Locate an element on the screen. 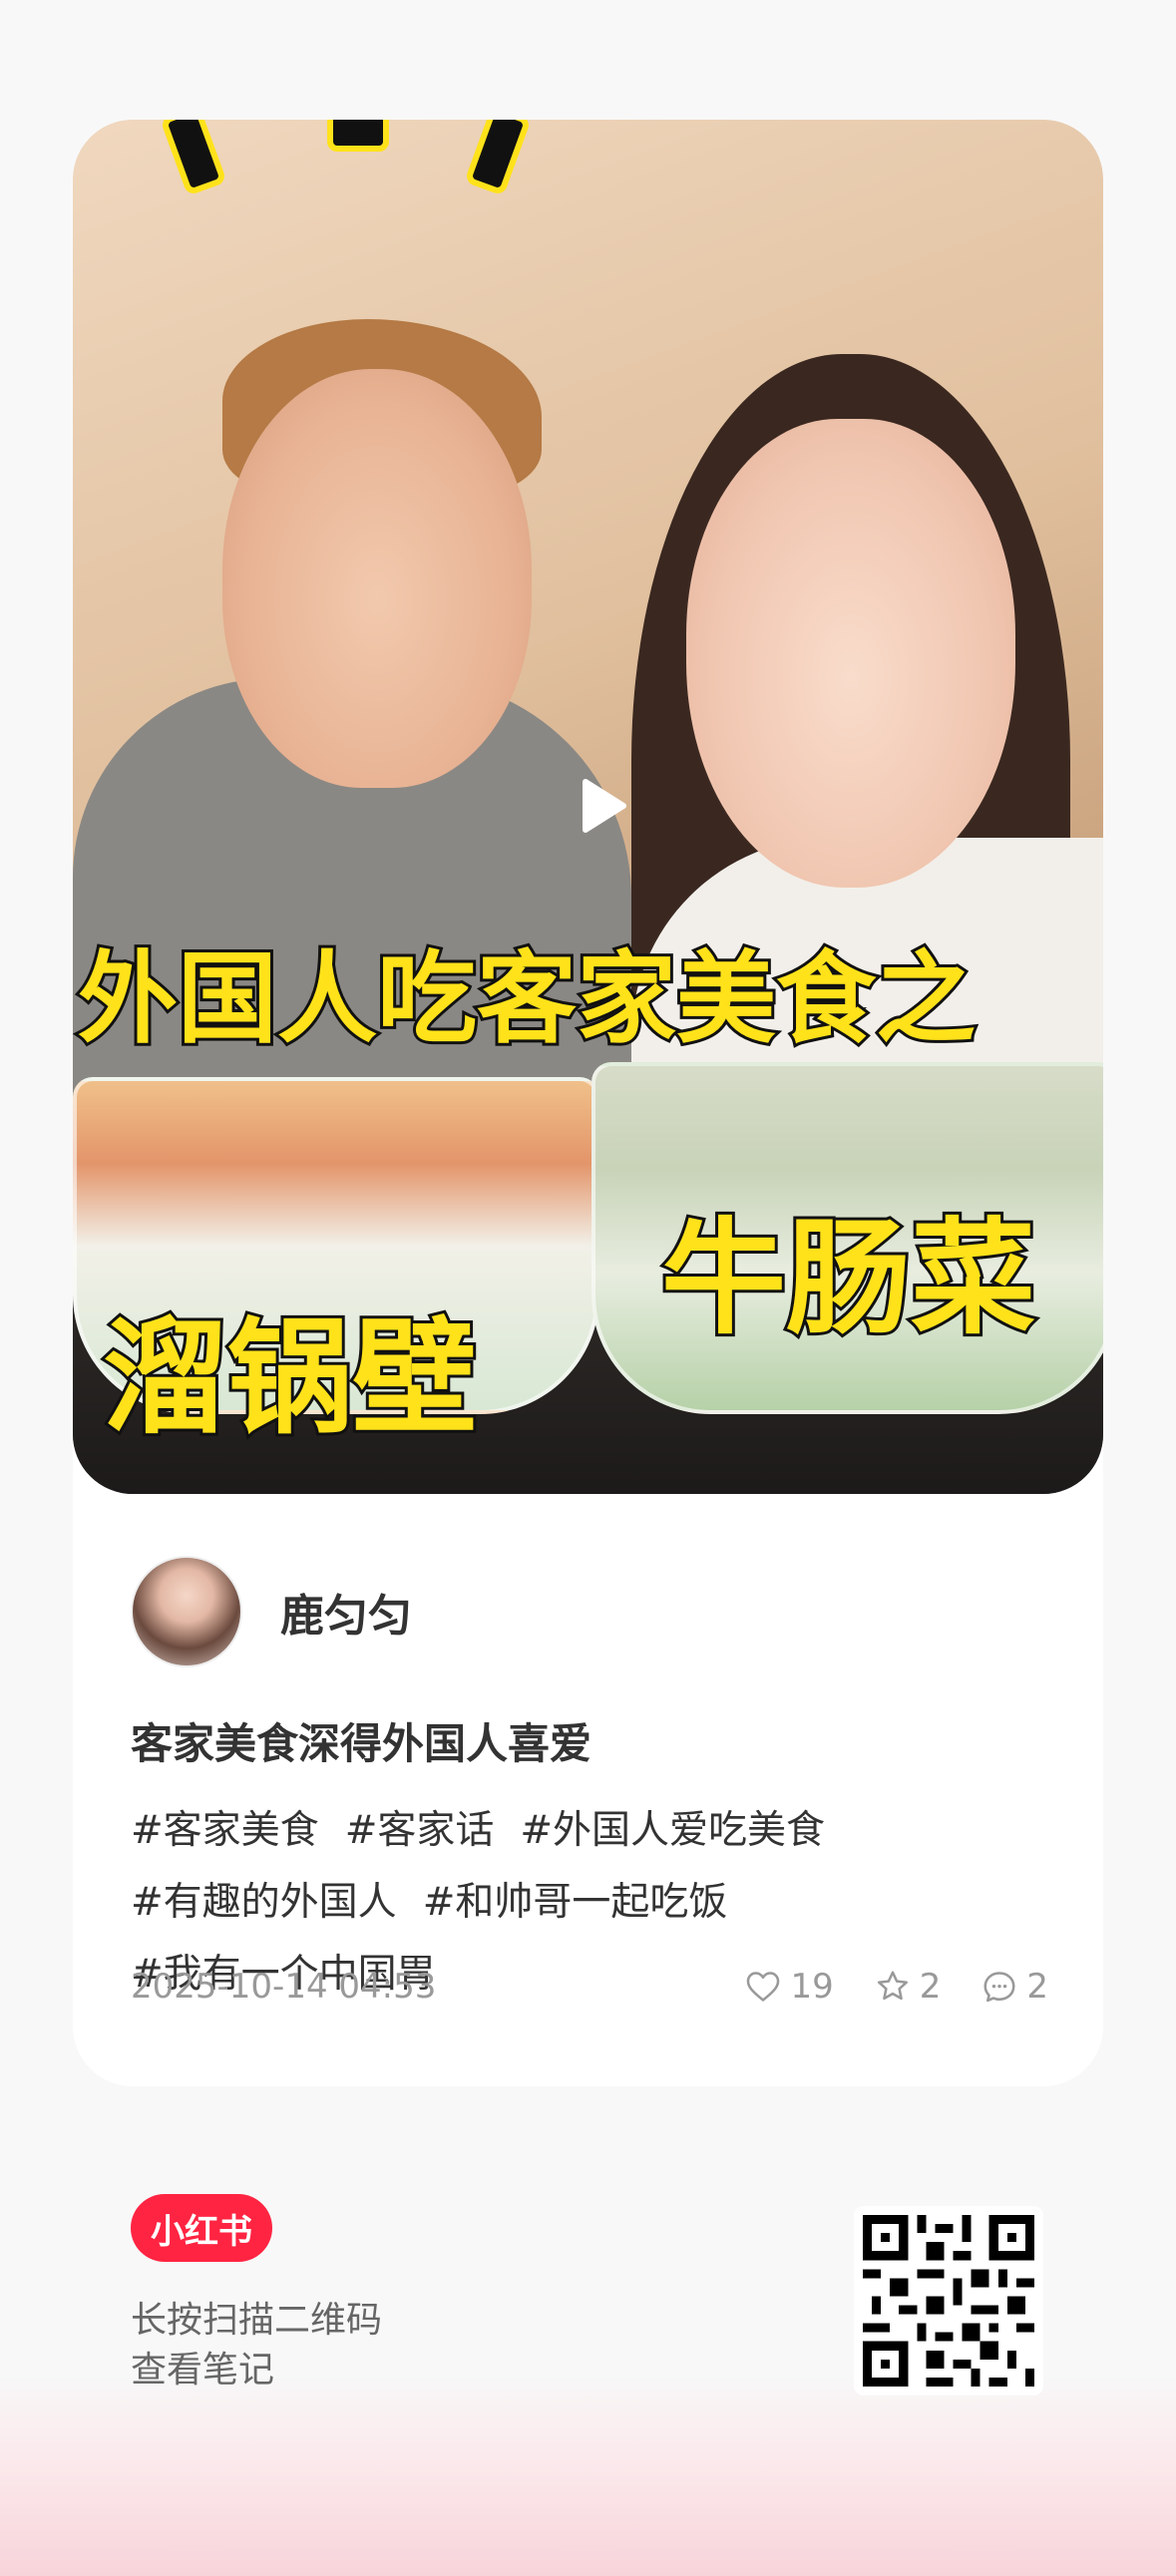 This screenshot has width=1176, height=2576. qr-hint-line-2: 查看笔记 is located at coordinates (203, 2370).